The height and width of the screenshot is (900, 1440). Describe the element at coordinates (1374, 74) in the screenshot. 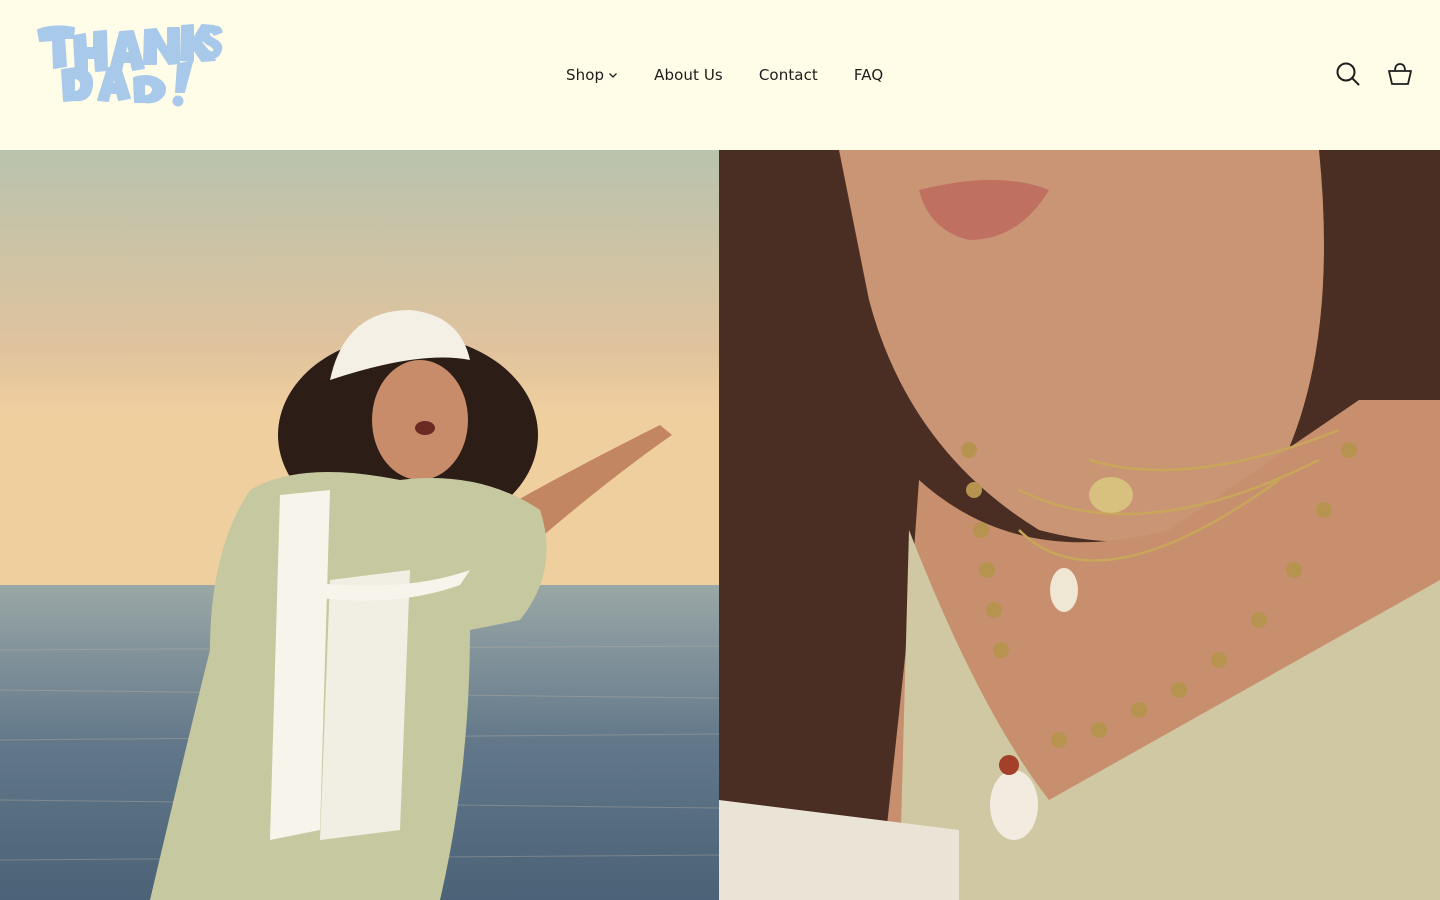

I see `header-actions` at that location.